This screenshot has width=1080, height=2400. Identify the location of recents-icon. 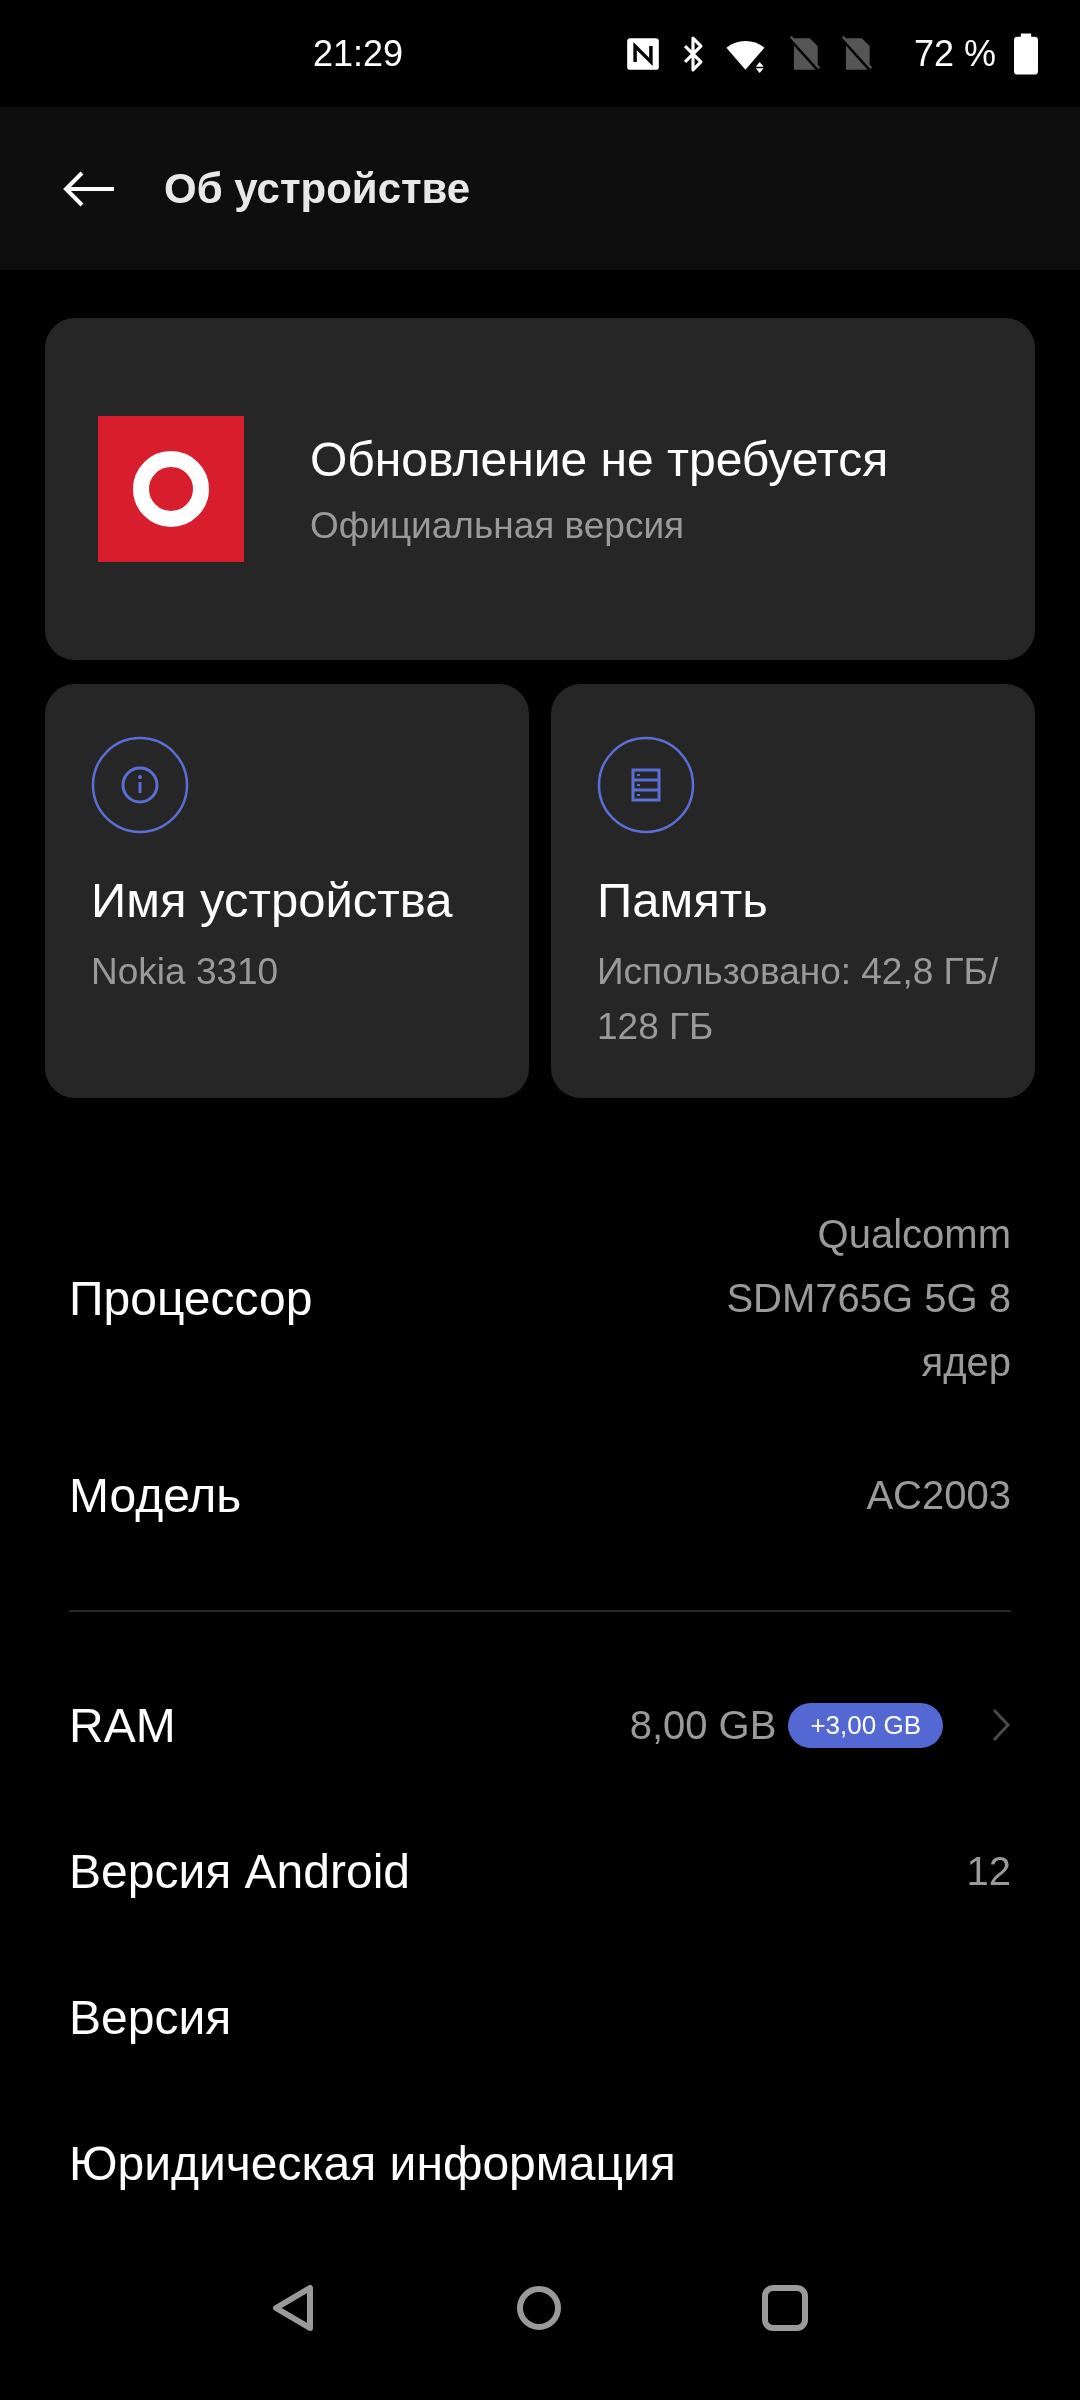
(785, 2308).